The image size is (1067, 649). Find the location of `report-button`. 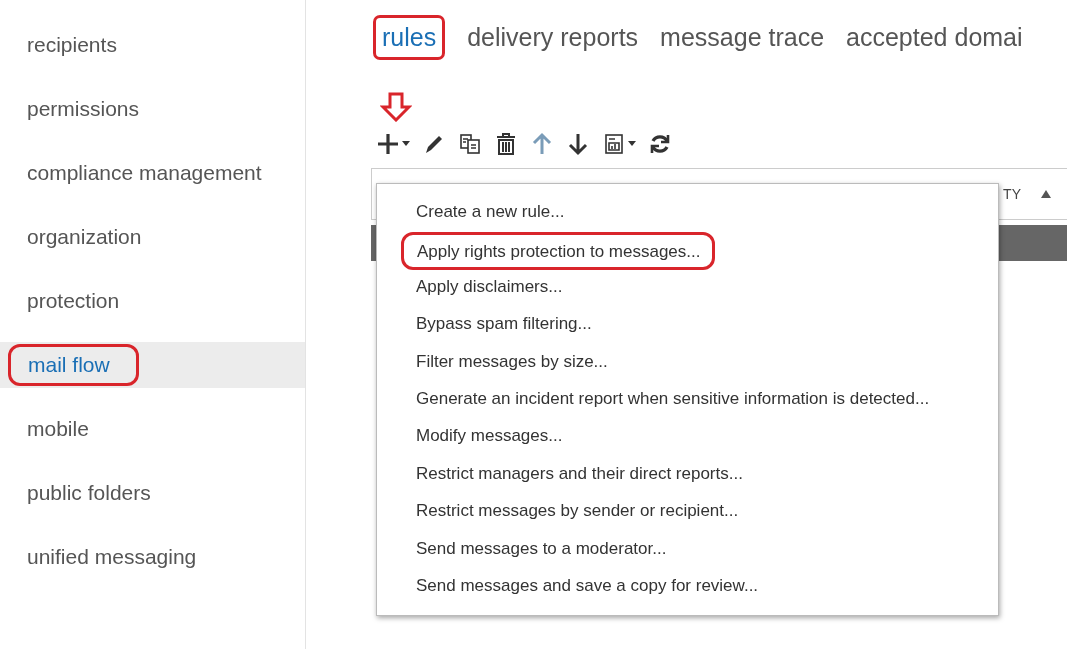

report-button is located at coordinates (619, 144).